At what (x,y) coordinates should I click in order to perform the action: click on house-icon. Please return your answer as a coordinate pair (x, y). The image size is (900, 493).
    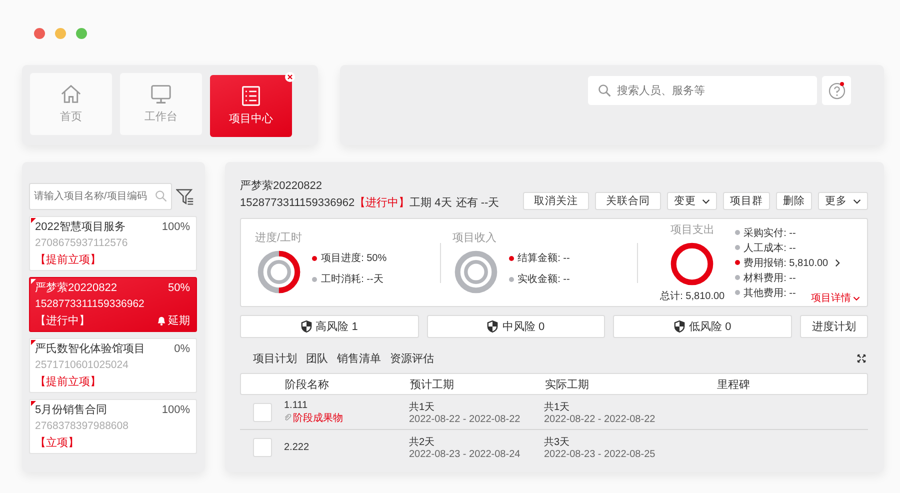
    Looking at the image, I should click on (71, 94).